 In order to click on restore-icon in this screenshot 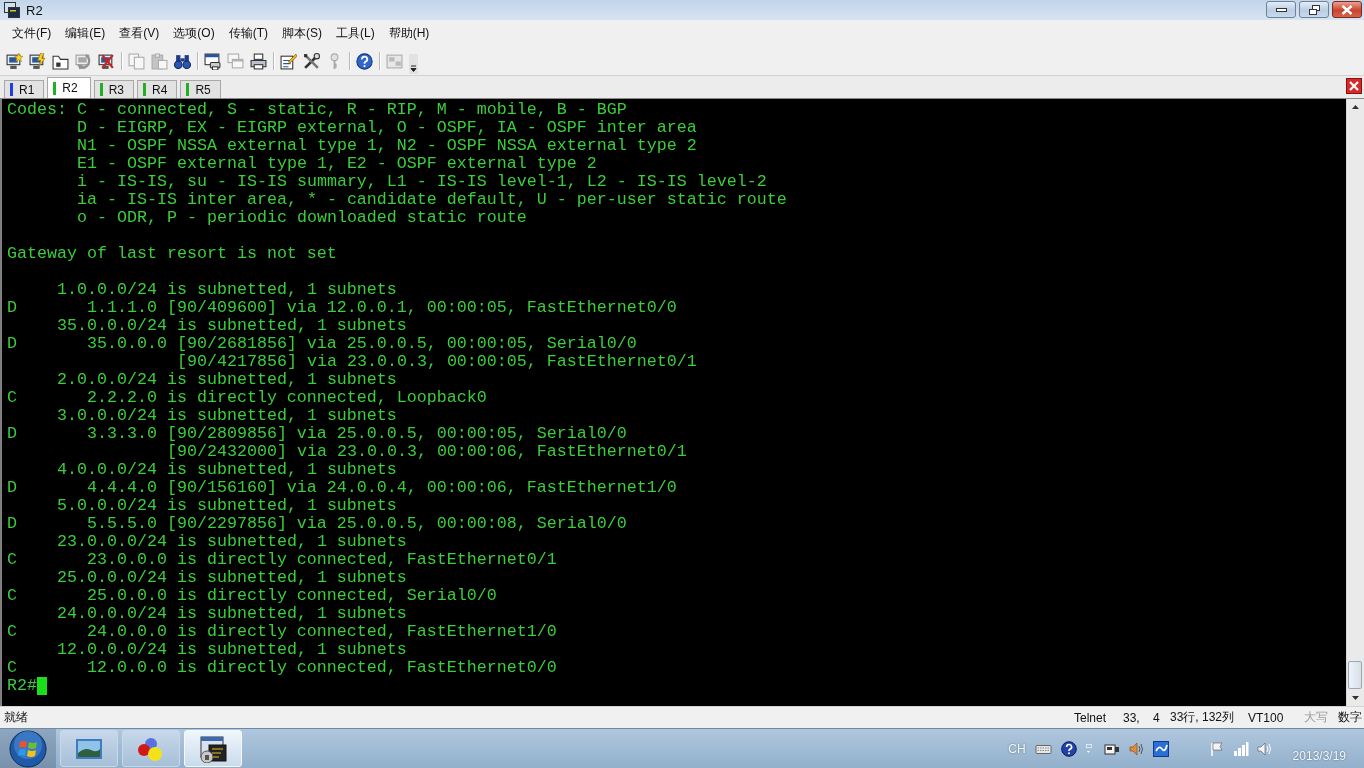, I will do `click(1314, 9)`.